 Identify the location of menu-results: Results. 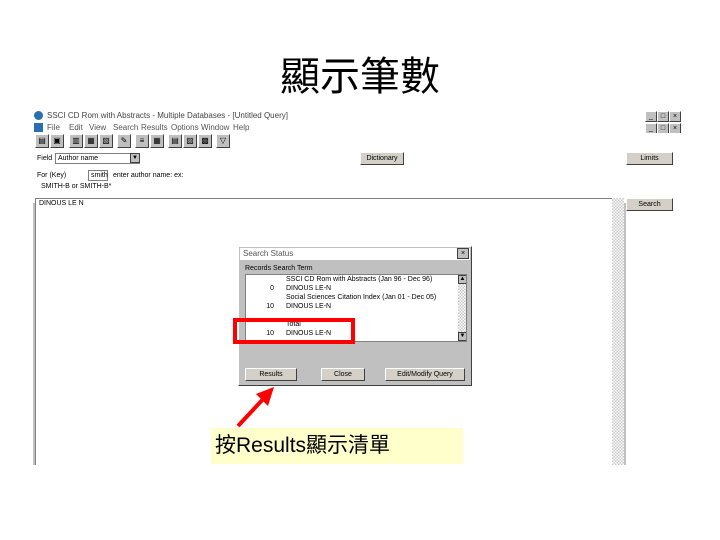
(154, 127).